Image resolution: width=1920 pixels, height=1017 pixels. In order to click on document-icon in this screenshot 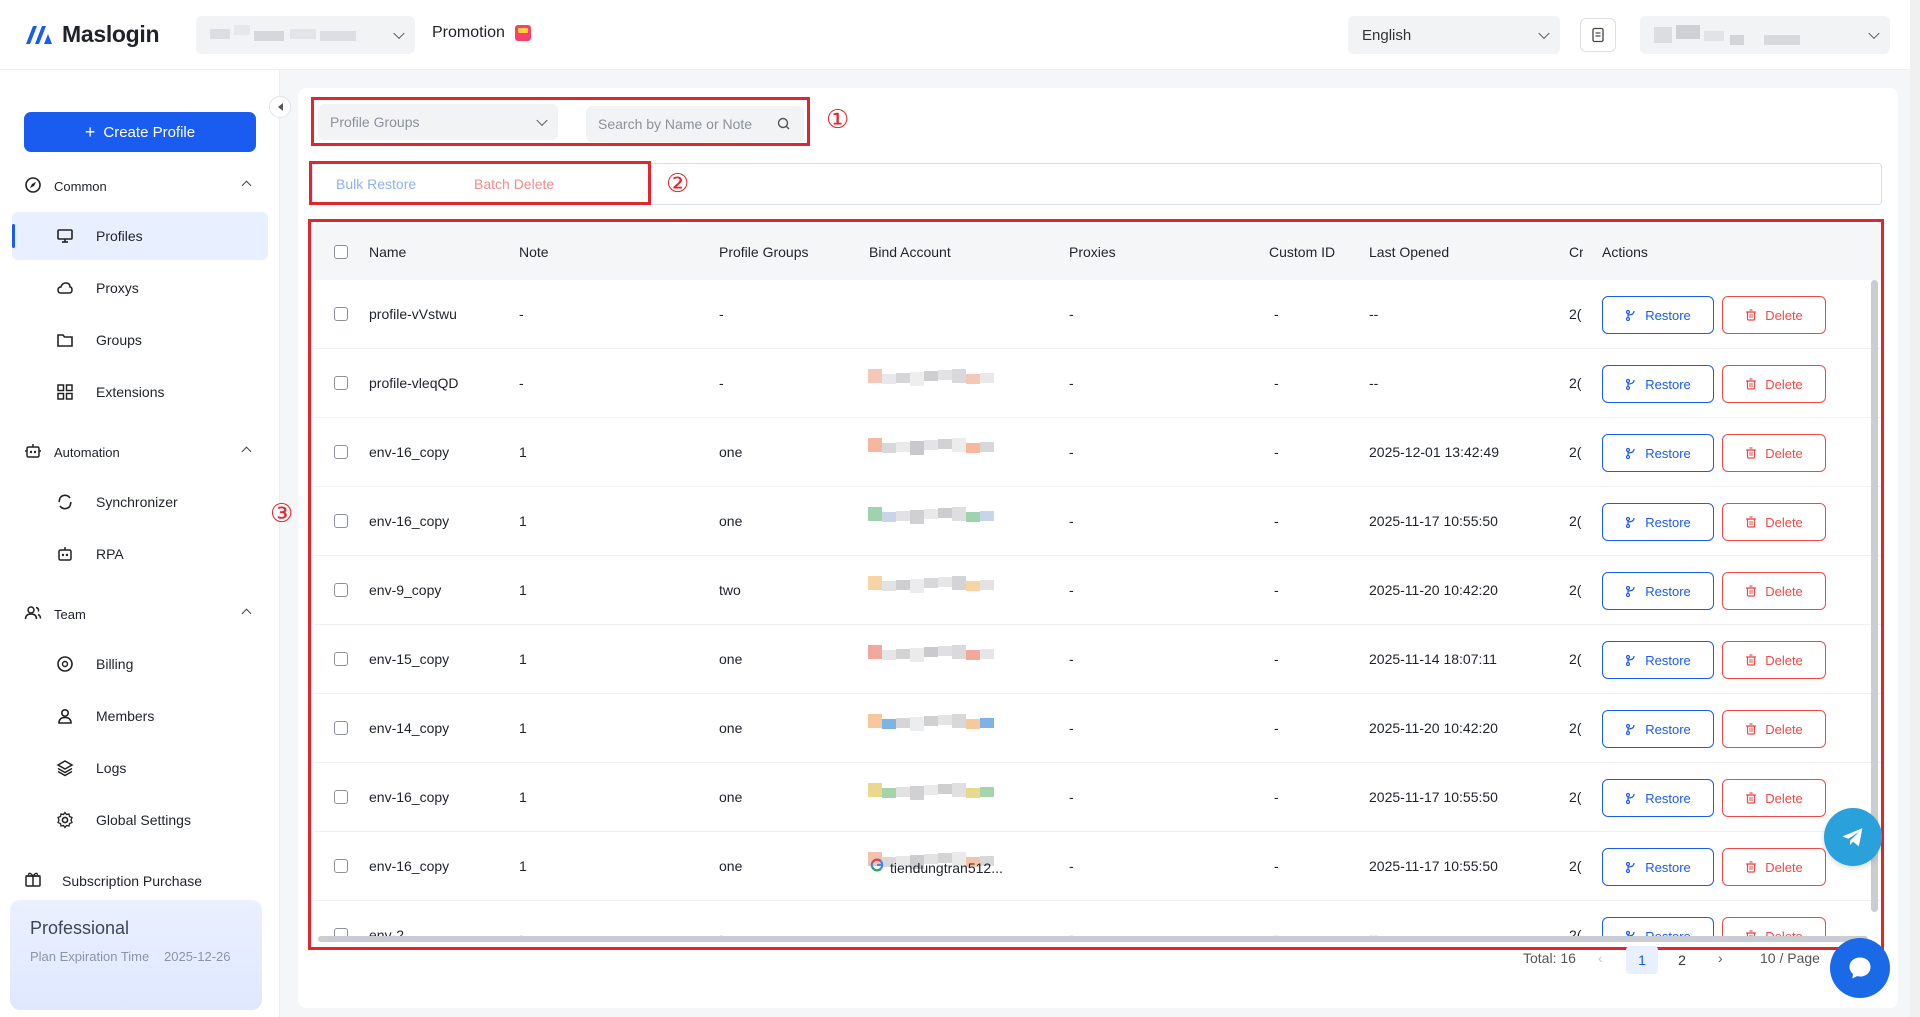, I will do `click(1598, 35)`.